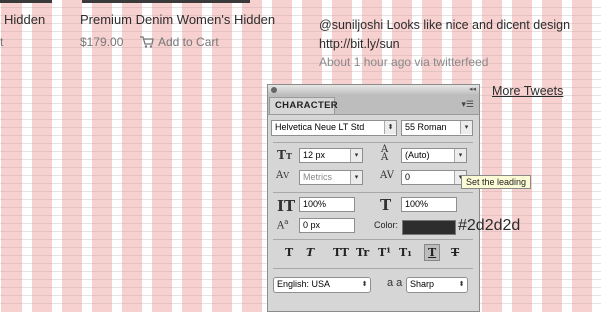 The height and width of the screenshot is (312, 601). What do you see at coordinates (455, 252) in the screenshot?
I see `strikethrough-button: T` at bounding box center [455, 252].